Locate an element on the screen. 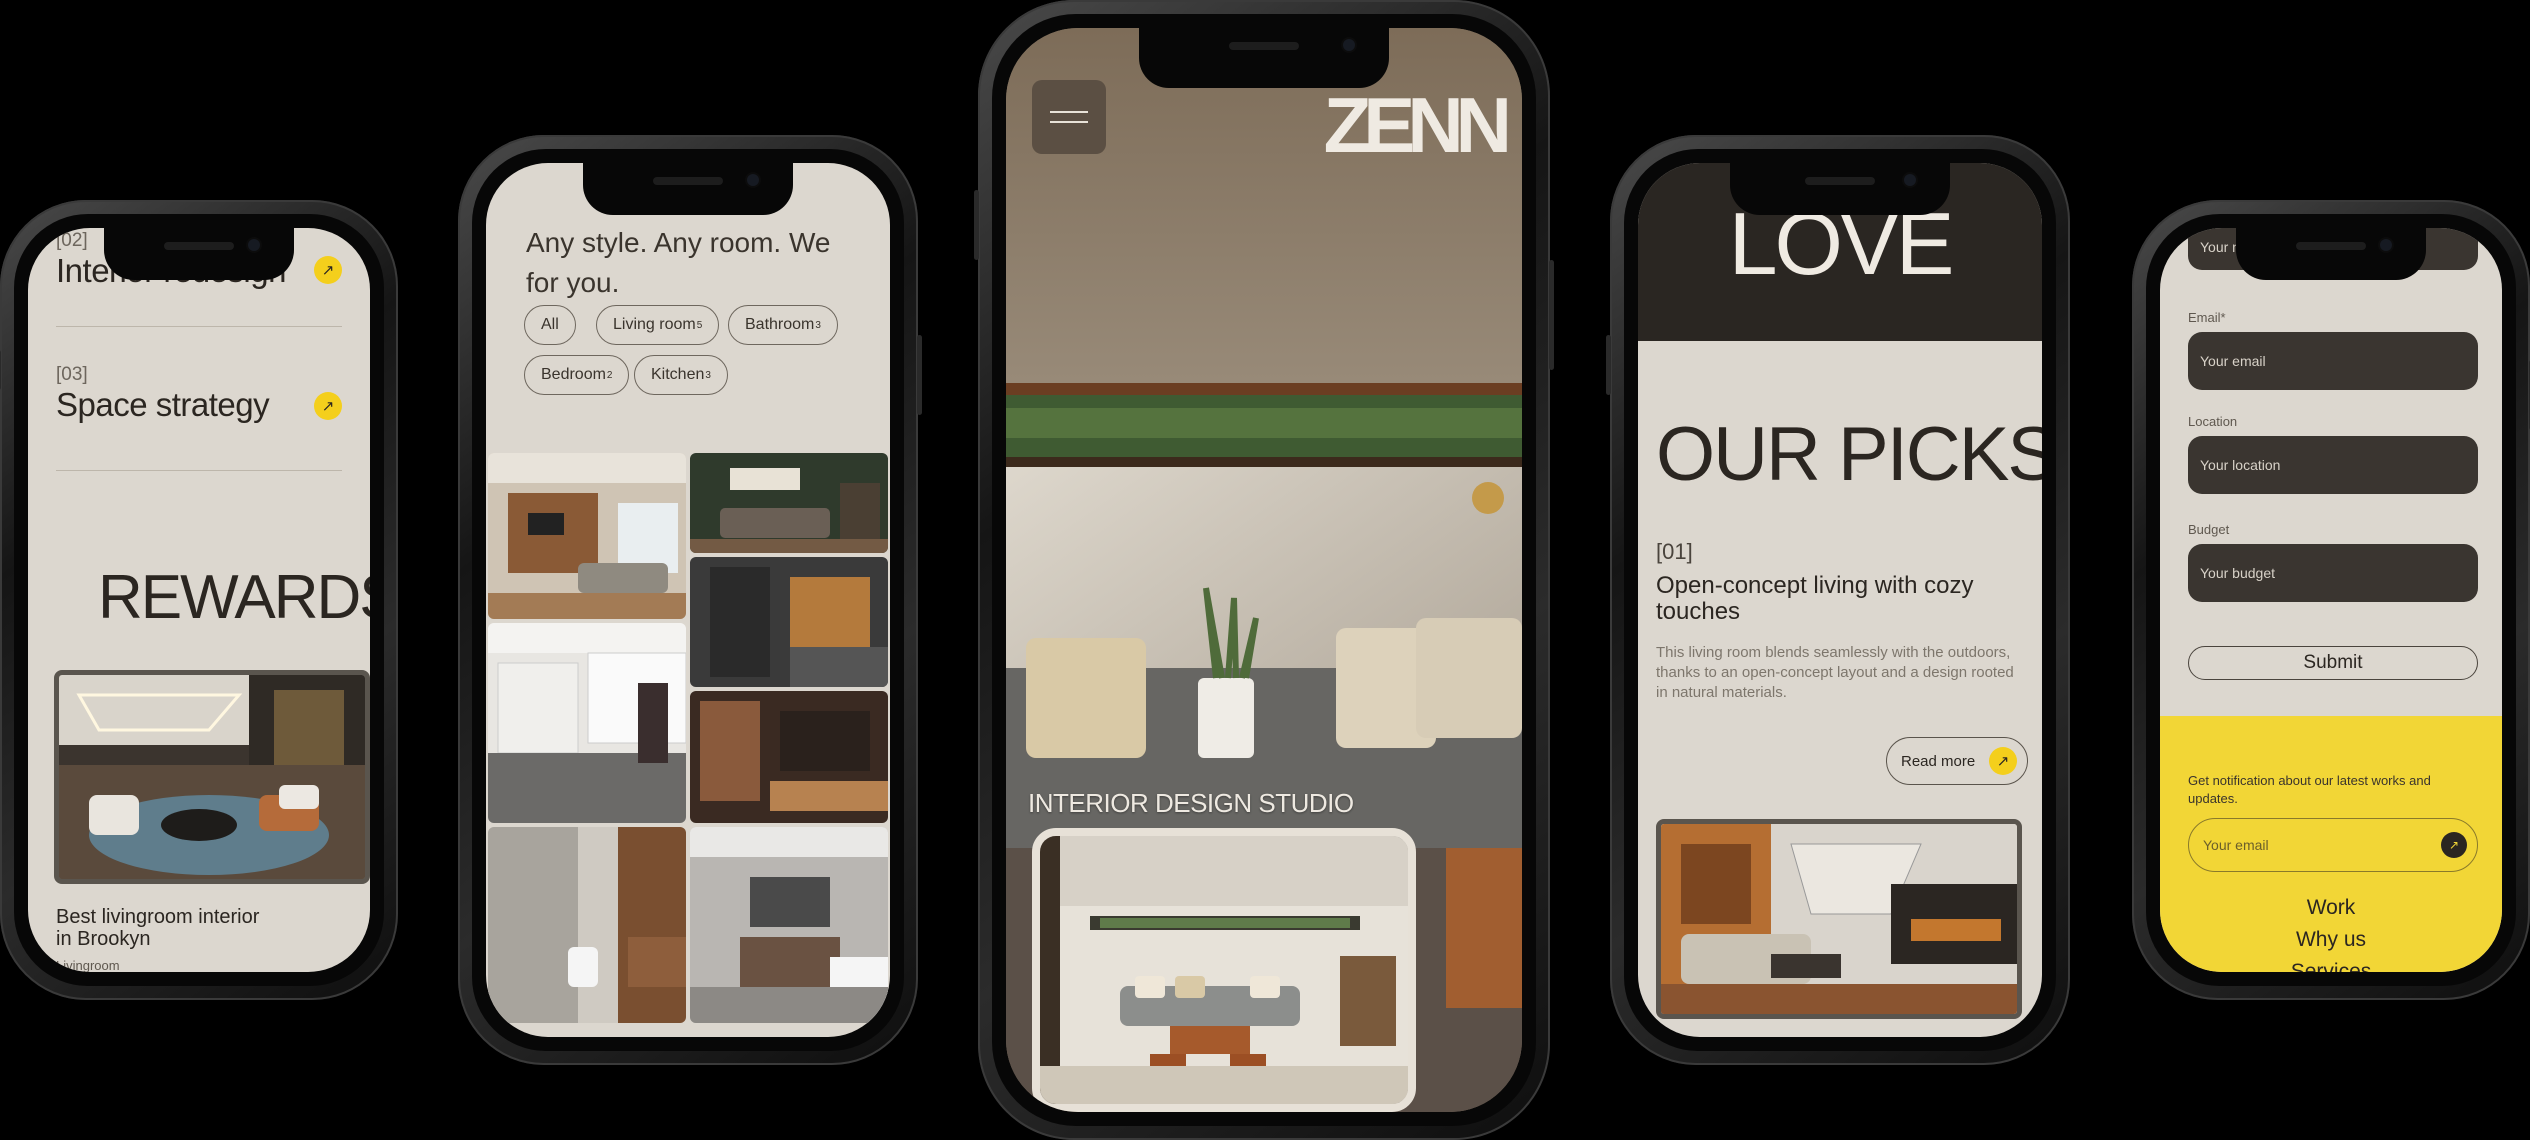 The height and width of the screenshot is (1140, 2530). service-item: [03] Space strategy ↗ is located at coordinates (199, 394).